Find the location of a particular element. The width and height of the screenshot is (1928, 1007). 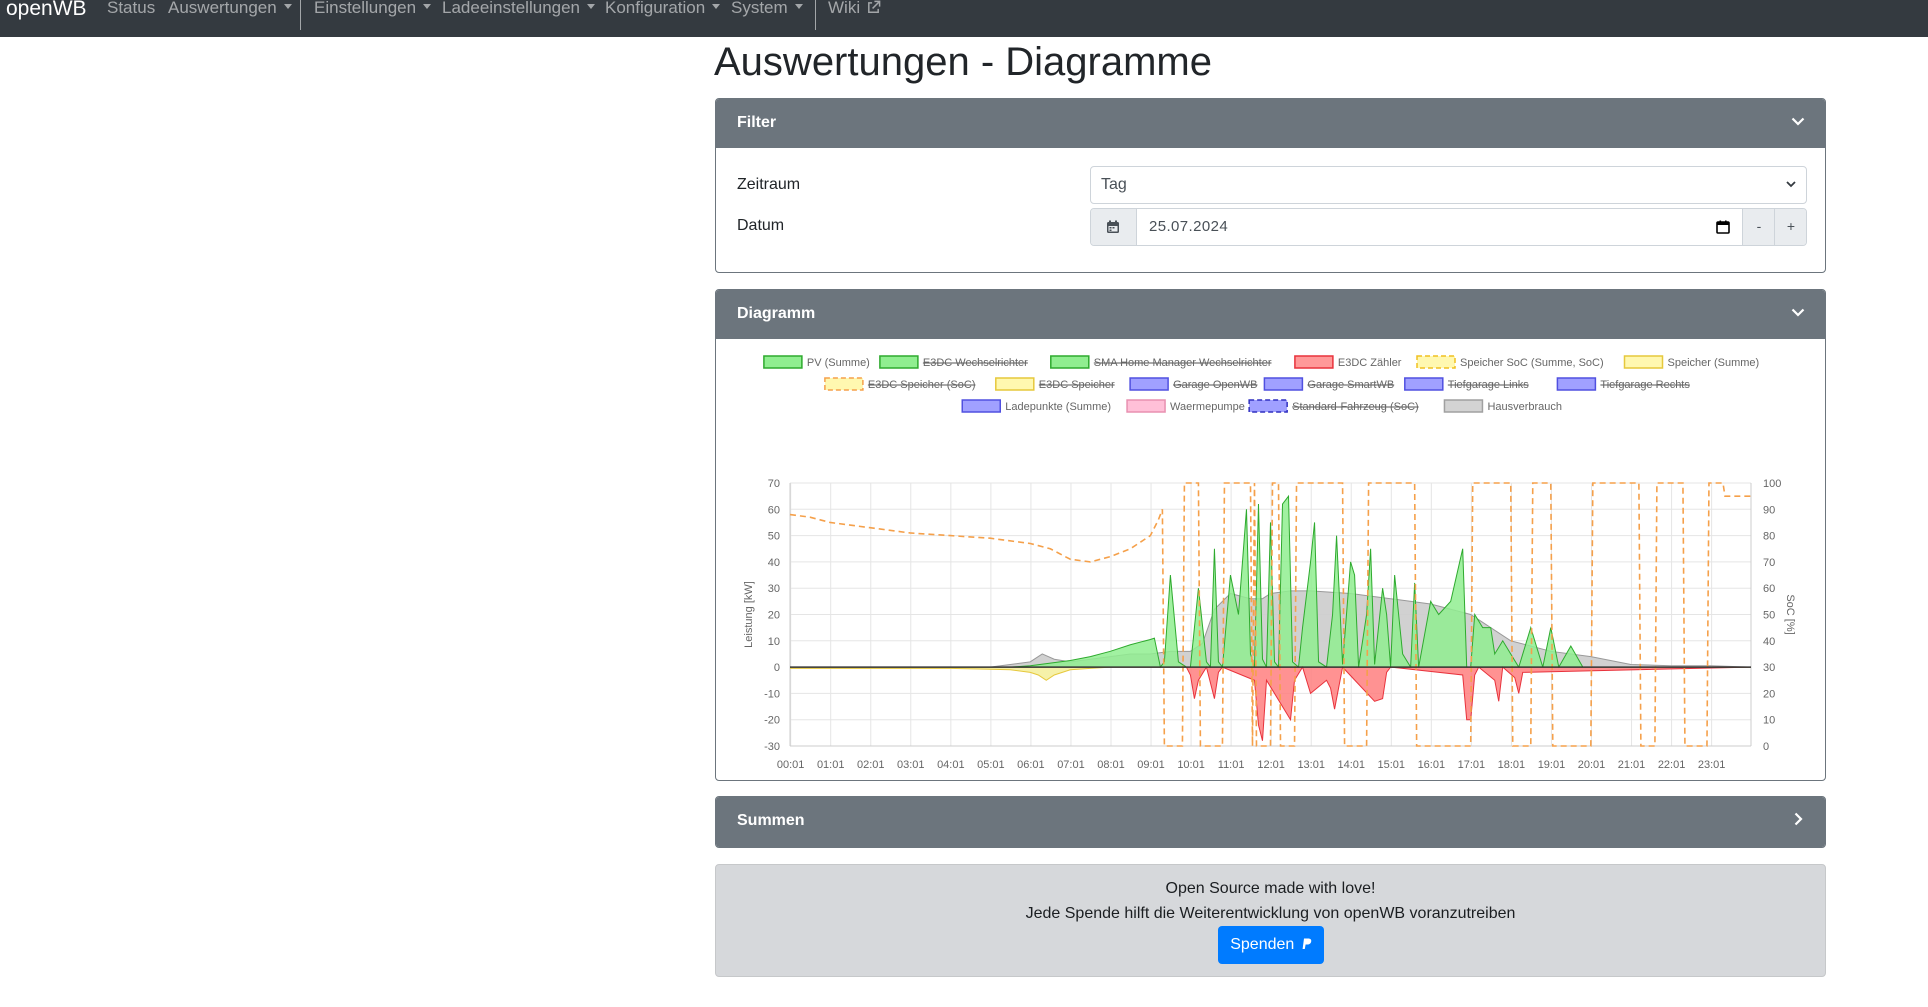

y2-tick-label: 30 is located at coordinates (1769, 668).